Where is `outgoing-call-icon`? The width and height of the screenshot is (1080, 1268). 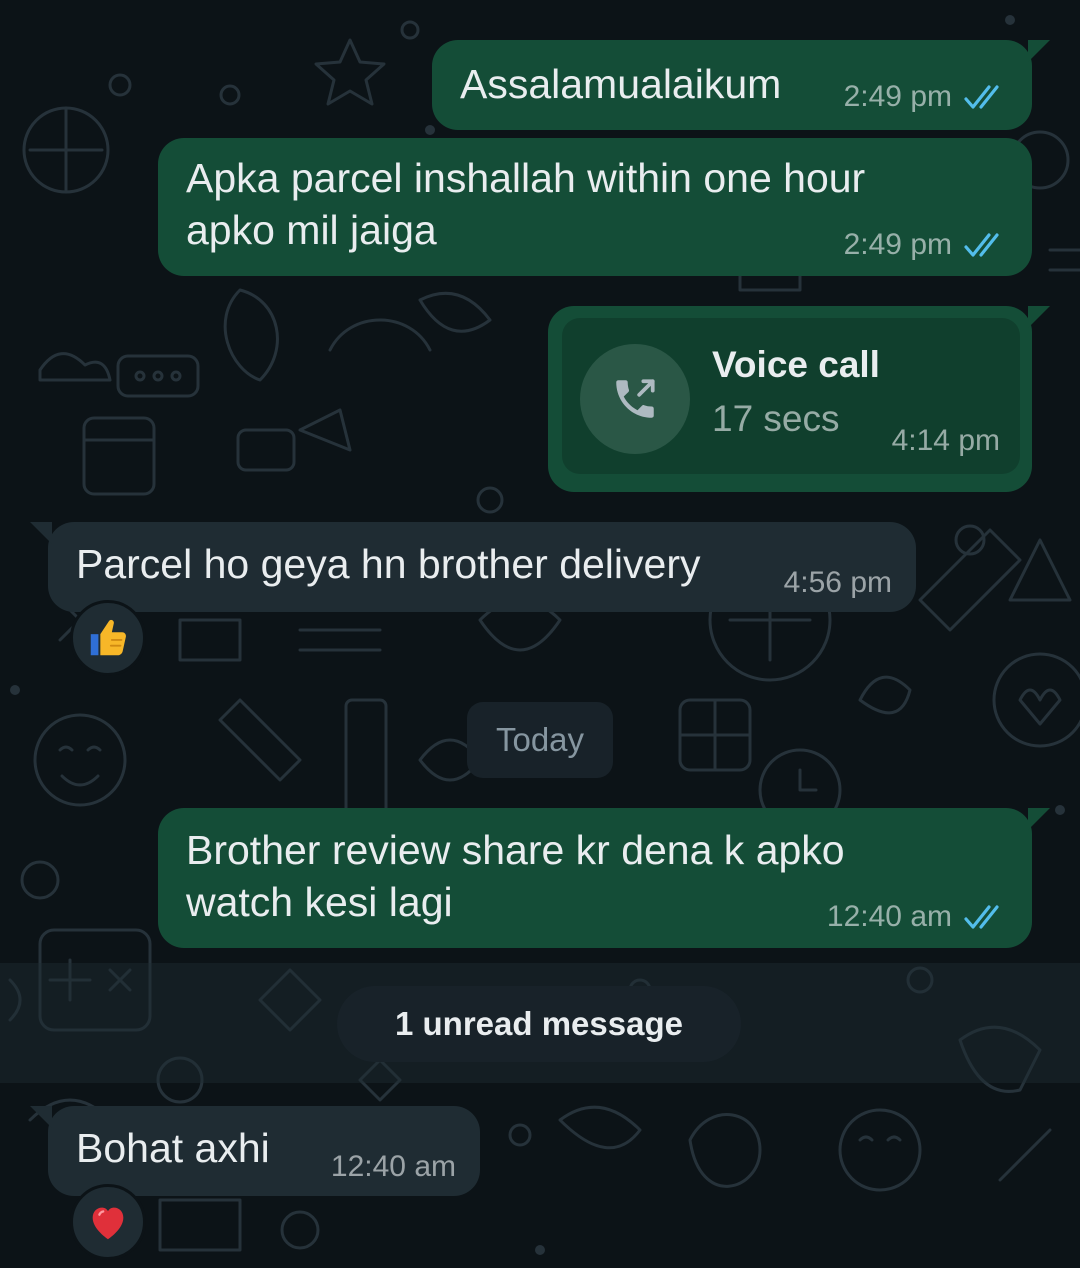 outgoing-call-icon is located at coordinates (635, 398).